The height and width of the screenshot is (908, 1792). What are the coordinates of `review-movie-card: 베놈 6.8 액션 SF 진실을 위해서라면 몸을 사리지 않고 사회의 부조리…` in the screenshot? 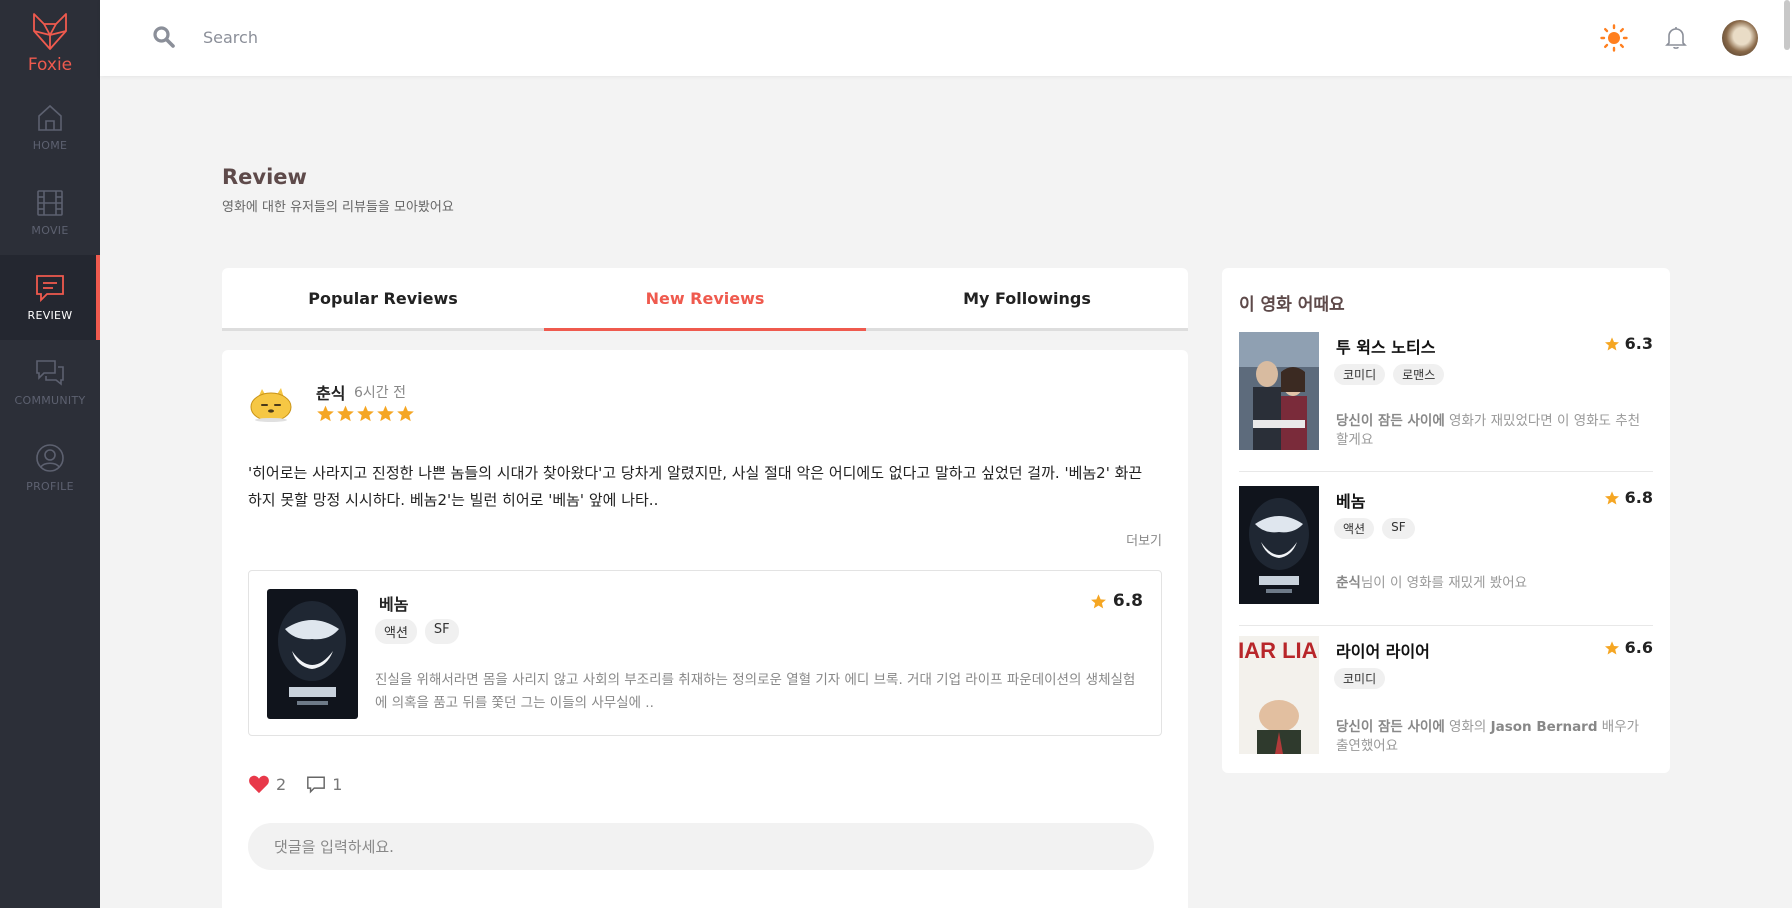 It's located at (705, 653).